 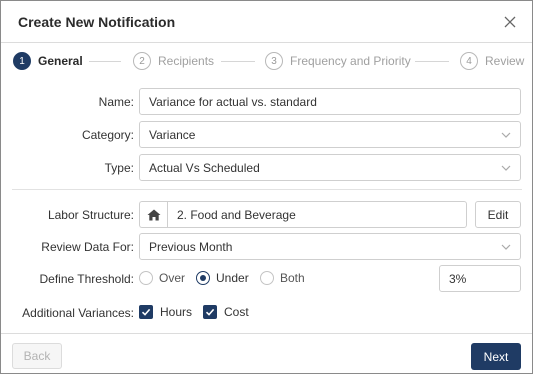 I want to click on step-label: Recipients, so click(x=186, y=61).